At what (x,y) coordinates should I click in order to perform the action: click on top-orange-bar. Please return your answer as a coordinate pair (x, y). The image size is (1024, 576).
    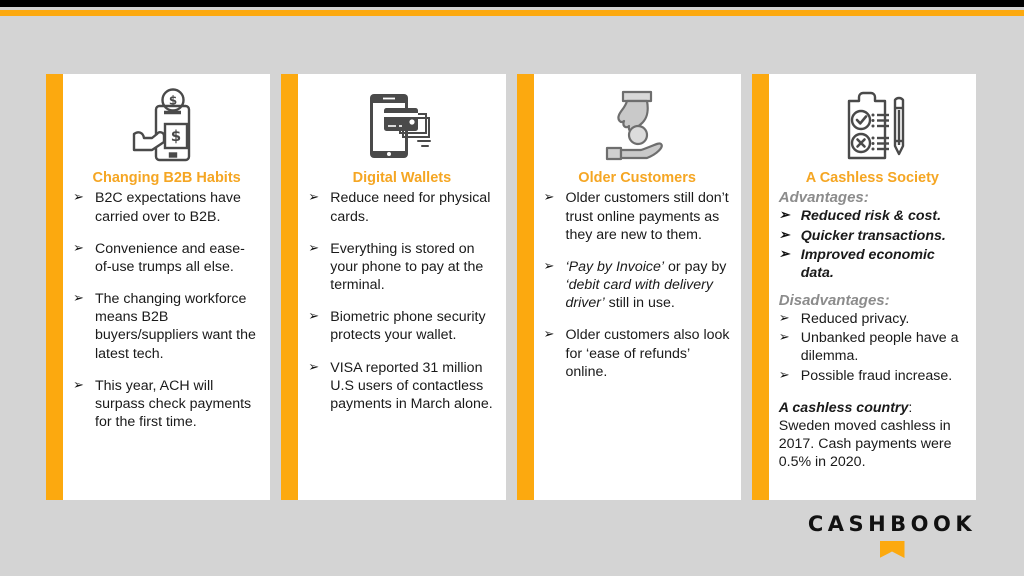
    Looking at the image, I should click on (512, 13).